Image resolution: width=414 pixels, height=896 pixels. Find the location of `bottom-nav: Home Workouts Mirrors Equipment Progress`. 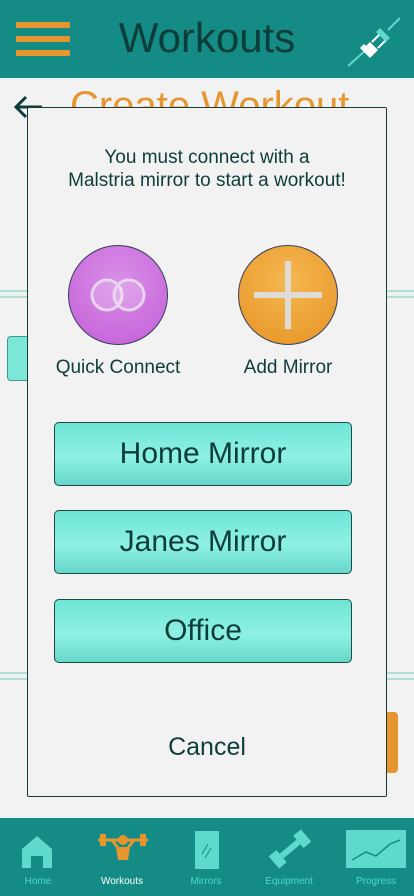

bottom-nav: Home Workouts Mirrors Equipment Progress is located at coordinates (207, 857).